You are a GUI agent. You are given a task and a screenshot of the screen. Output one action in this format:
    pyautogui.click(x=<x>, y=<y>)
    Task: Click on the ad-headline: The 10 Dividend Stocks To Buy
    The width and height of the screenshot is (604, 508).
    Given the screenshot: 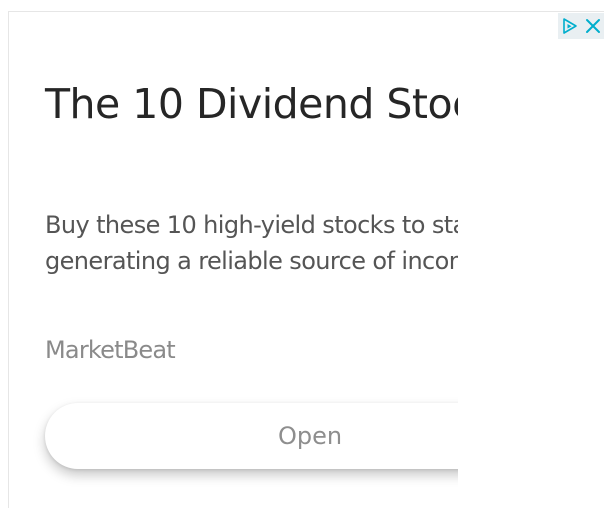 What is the action you would take?
    pyautogui.click(x=251, y=104)
    